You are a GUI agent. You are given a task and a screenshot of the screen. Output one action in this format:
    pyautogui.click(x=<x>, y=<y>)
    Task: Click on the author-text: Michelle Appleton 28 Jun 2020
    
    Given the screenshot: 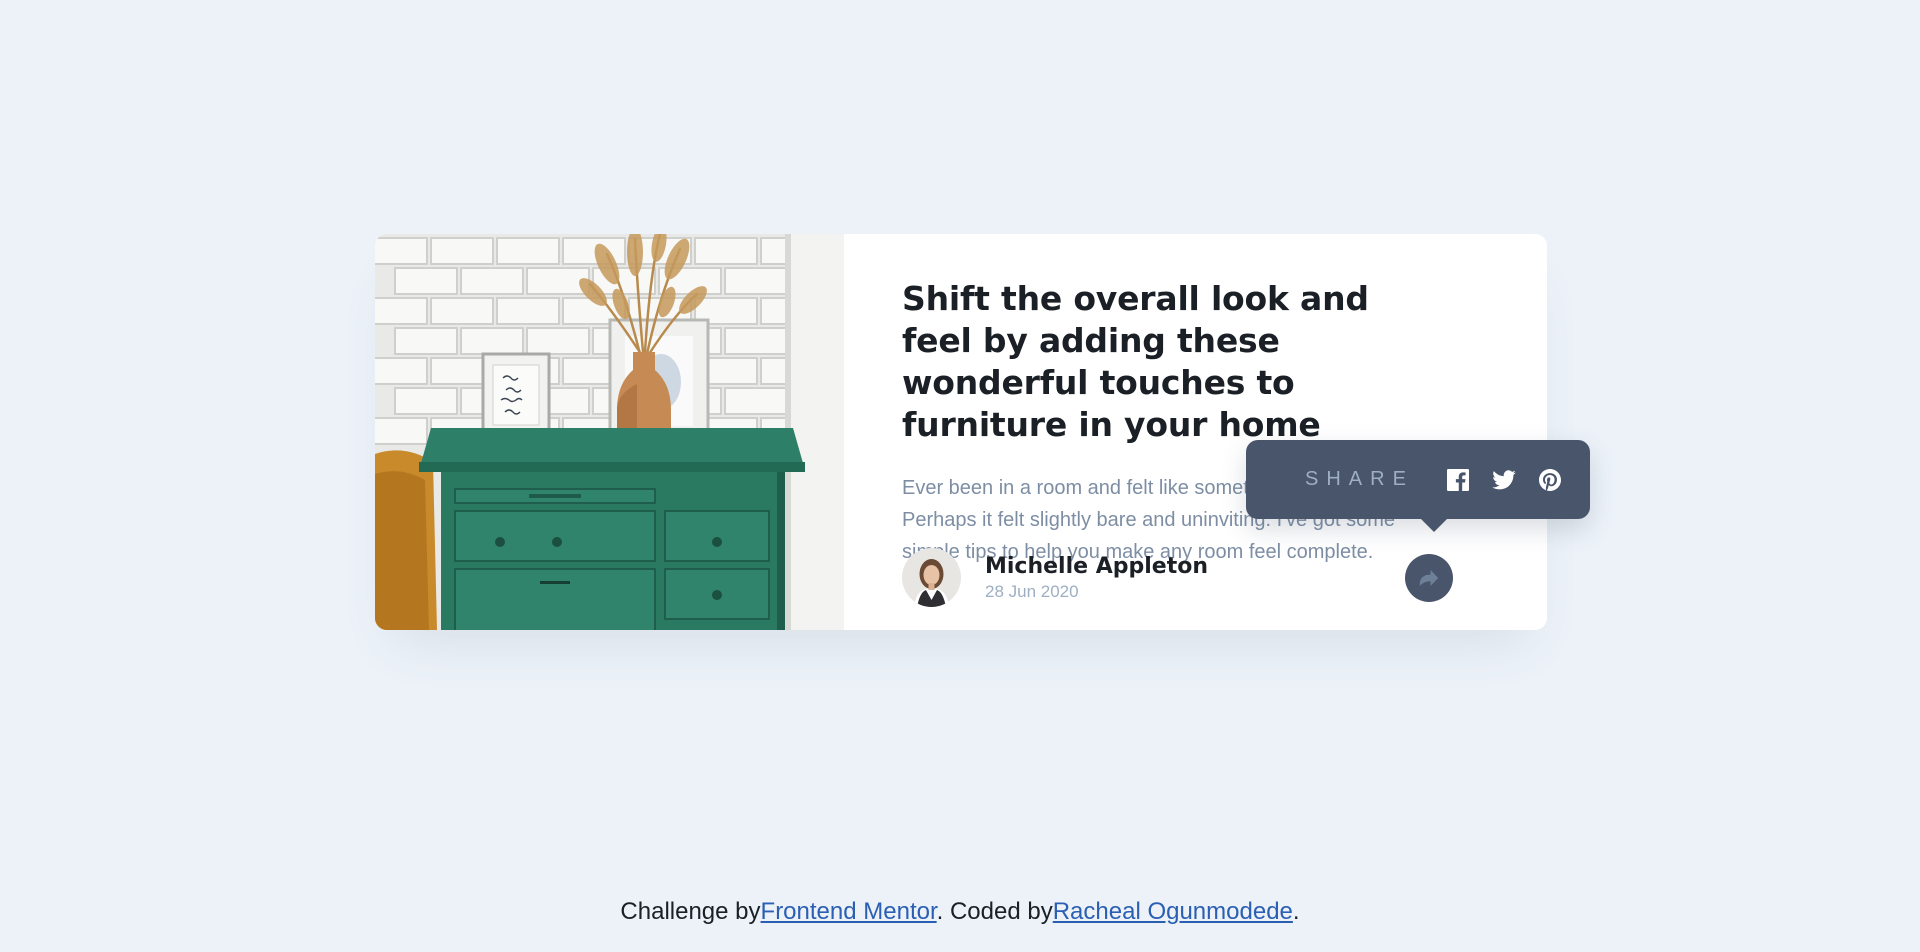 What is the action you would take?
    pyautogui.click(x=1096, y=578)
    